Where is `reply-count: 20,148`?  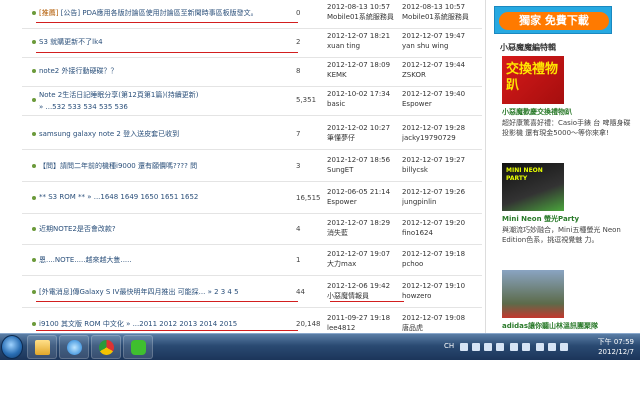 reply-count: 20,148 is located at coordinates (308, 324).